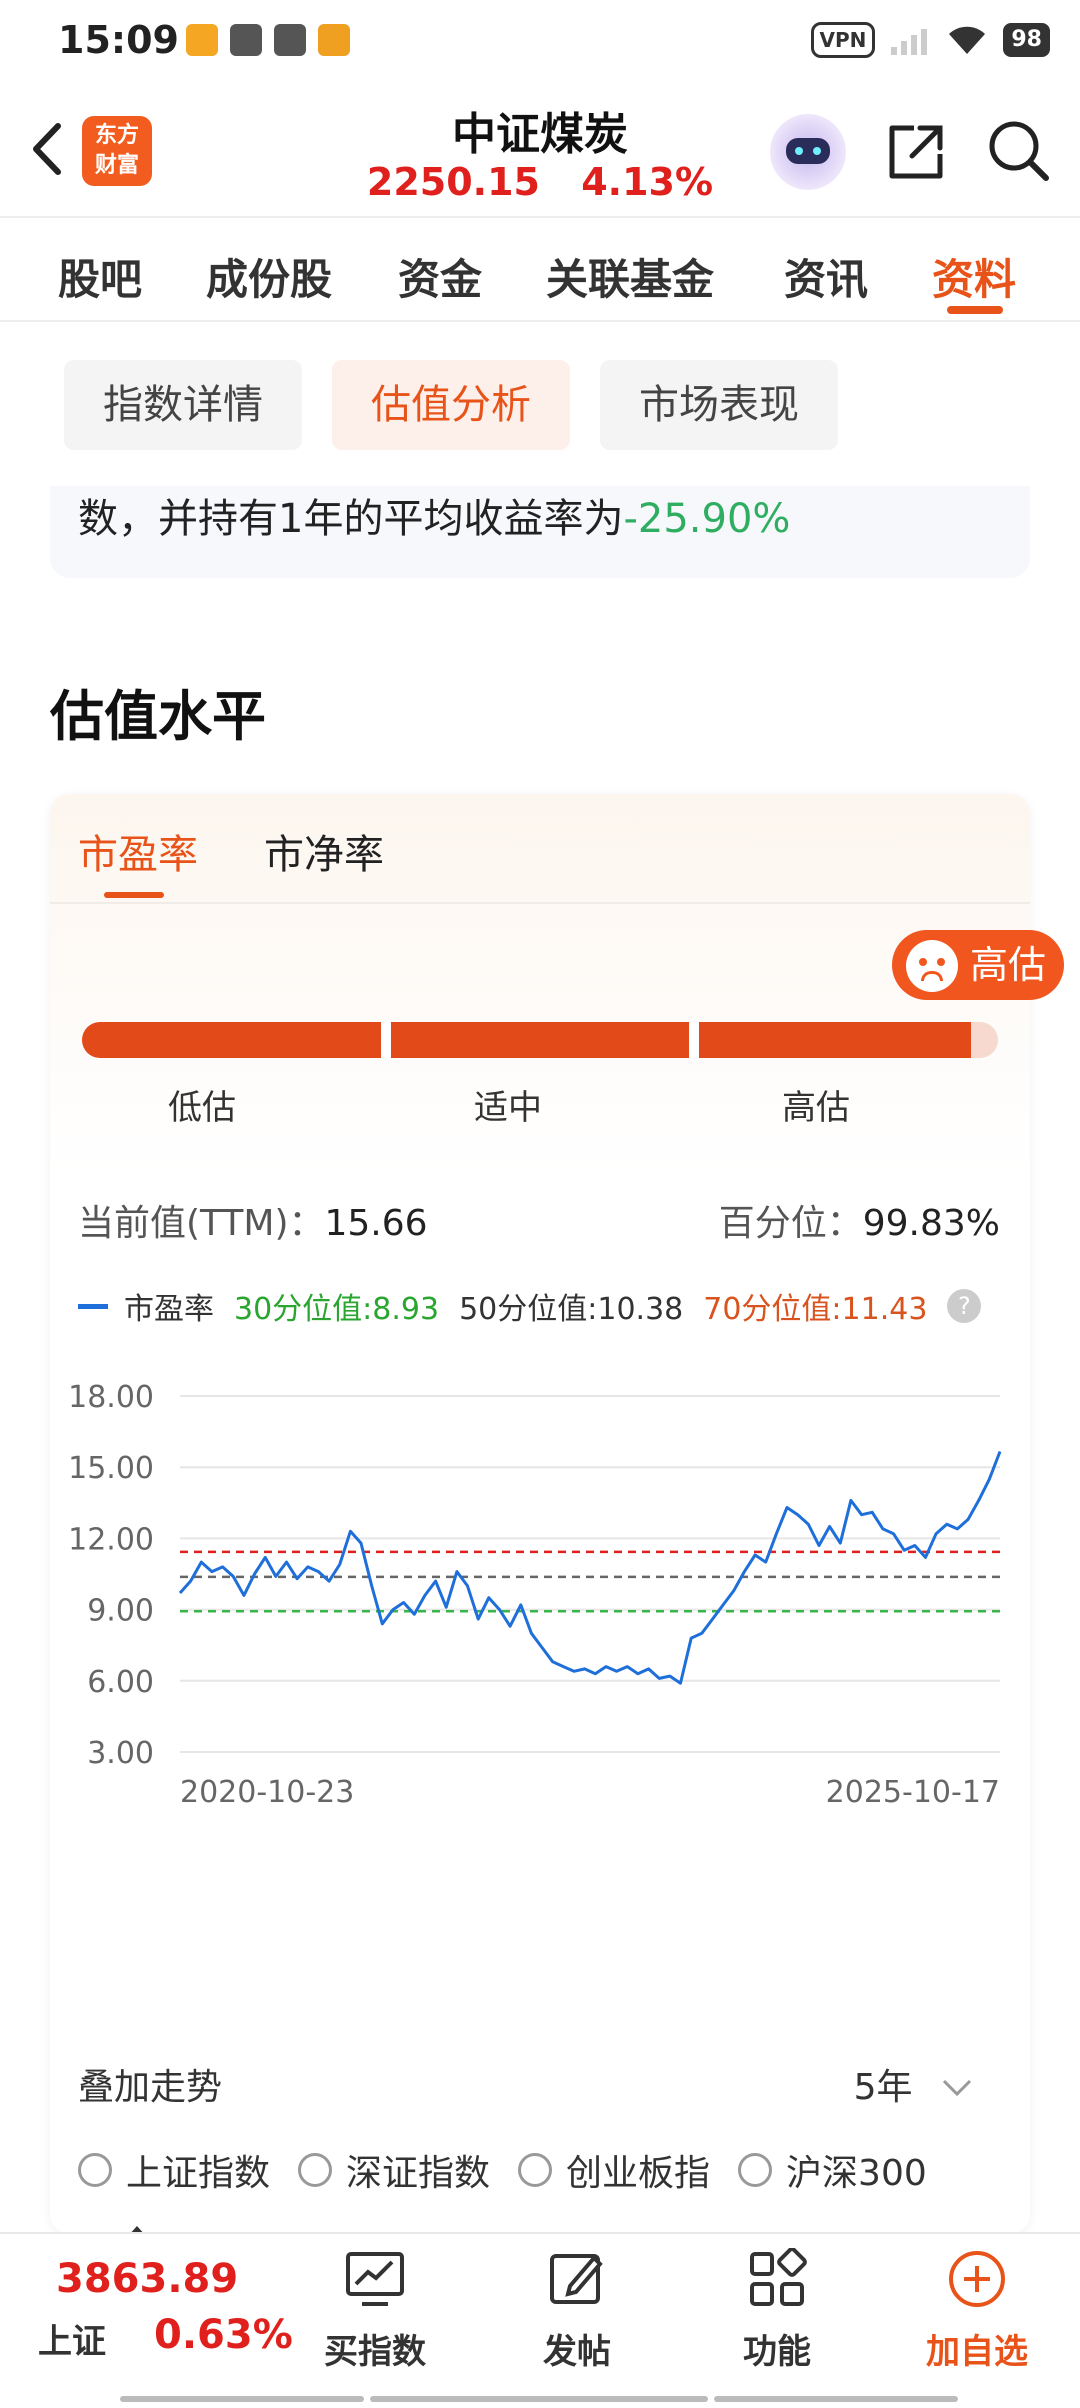 This screenshot has height=2408, width=1080. What do you see at coordinates (508, 1108) in the screenshot?
I see `gauge-label-mid: 适中` at bounding box center [508, 1108].